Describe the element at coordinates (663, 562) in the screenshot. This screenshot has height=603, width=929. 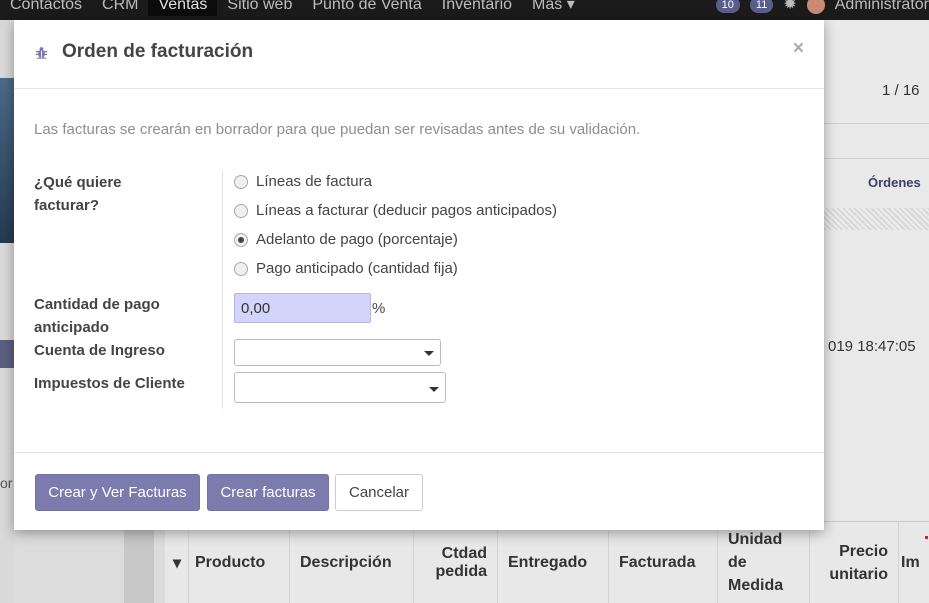
I see `column-facturada: Facturada` at that location.